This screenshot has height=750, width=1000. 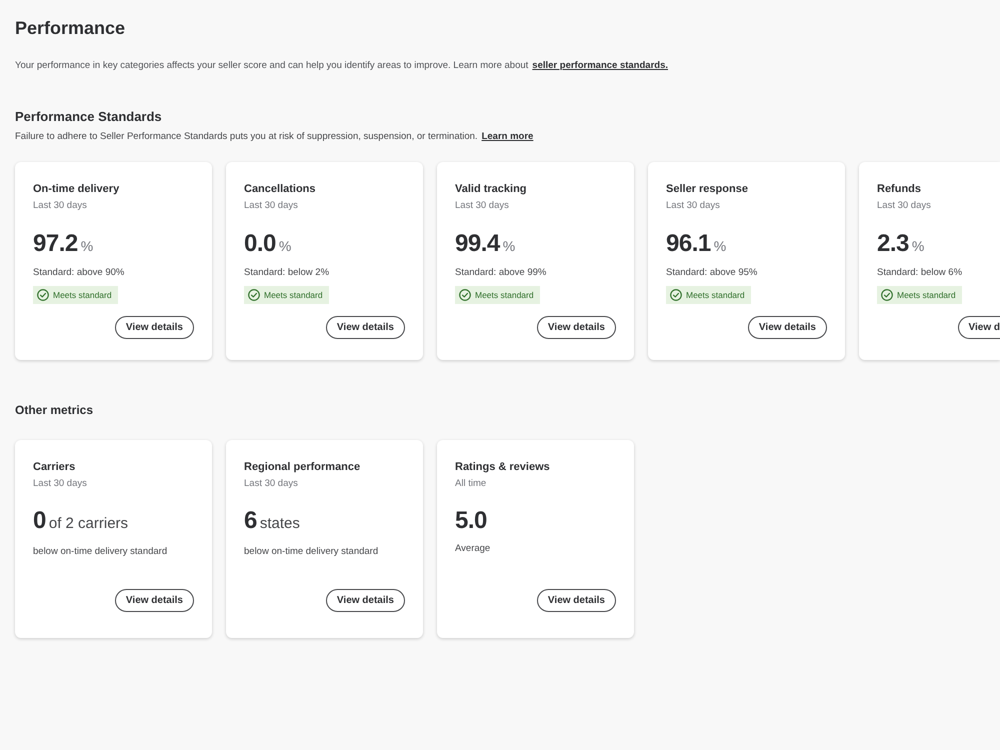 What do you see at coordinates (78, 272) in the screenshot?
I see `standard-text: Standard: above 90%` at bounding box center [78, 272].